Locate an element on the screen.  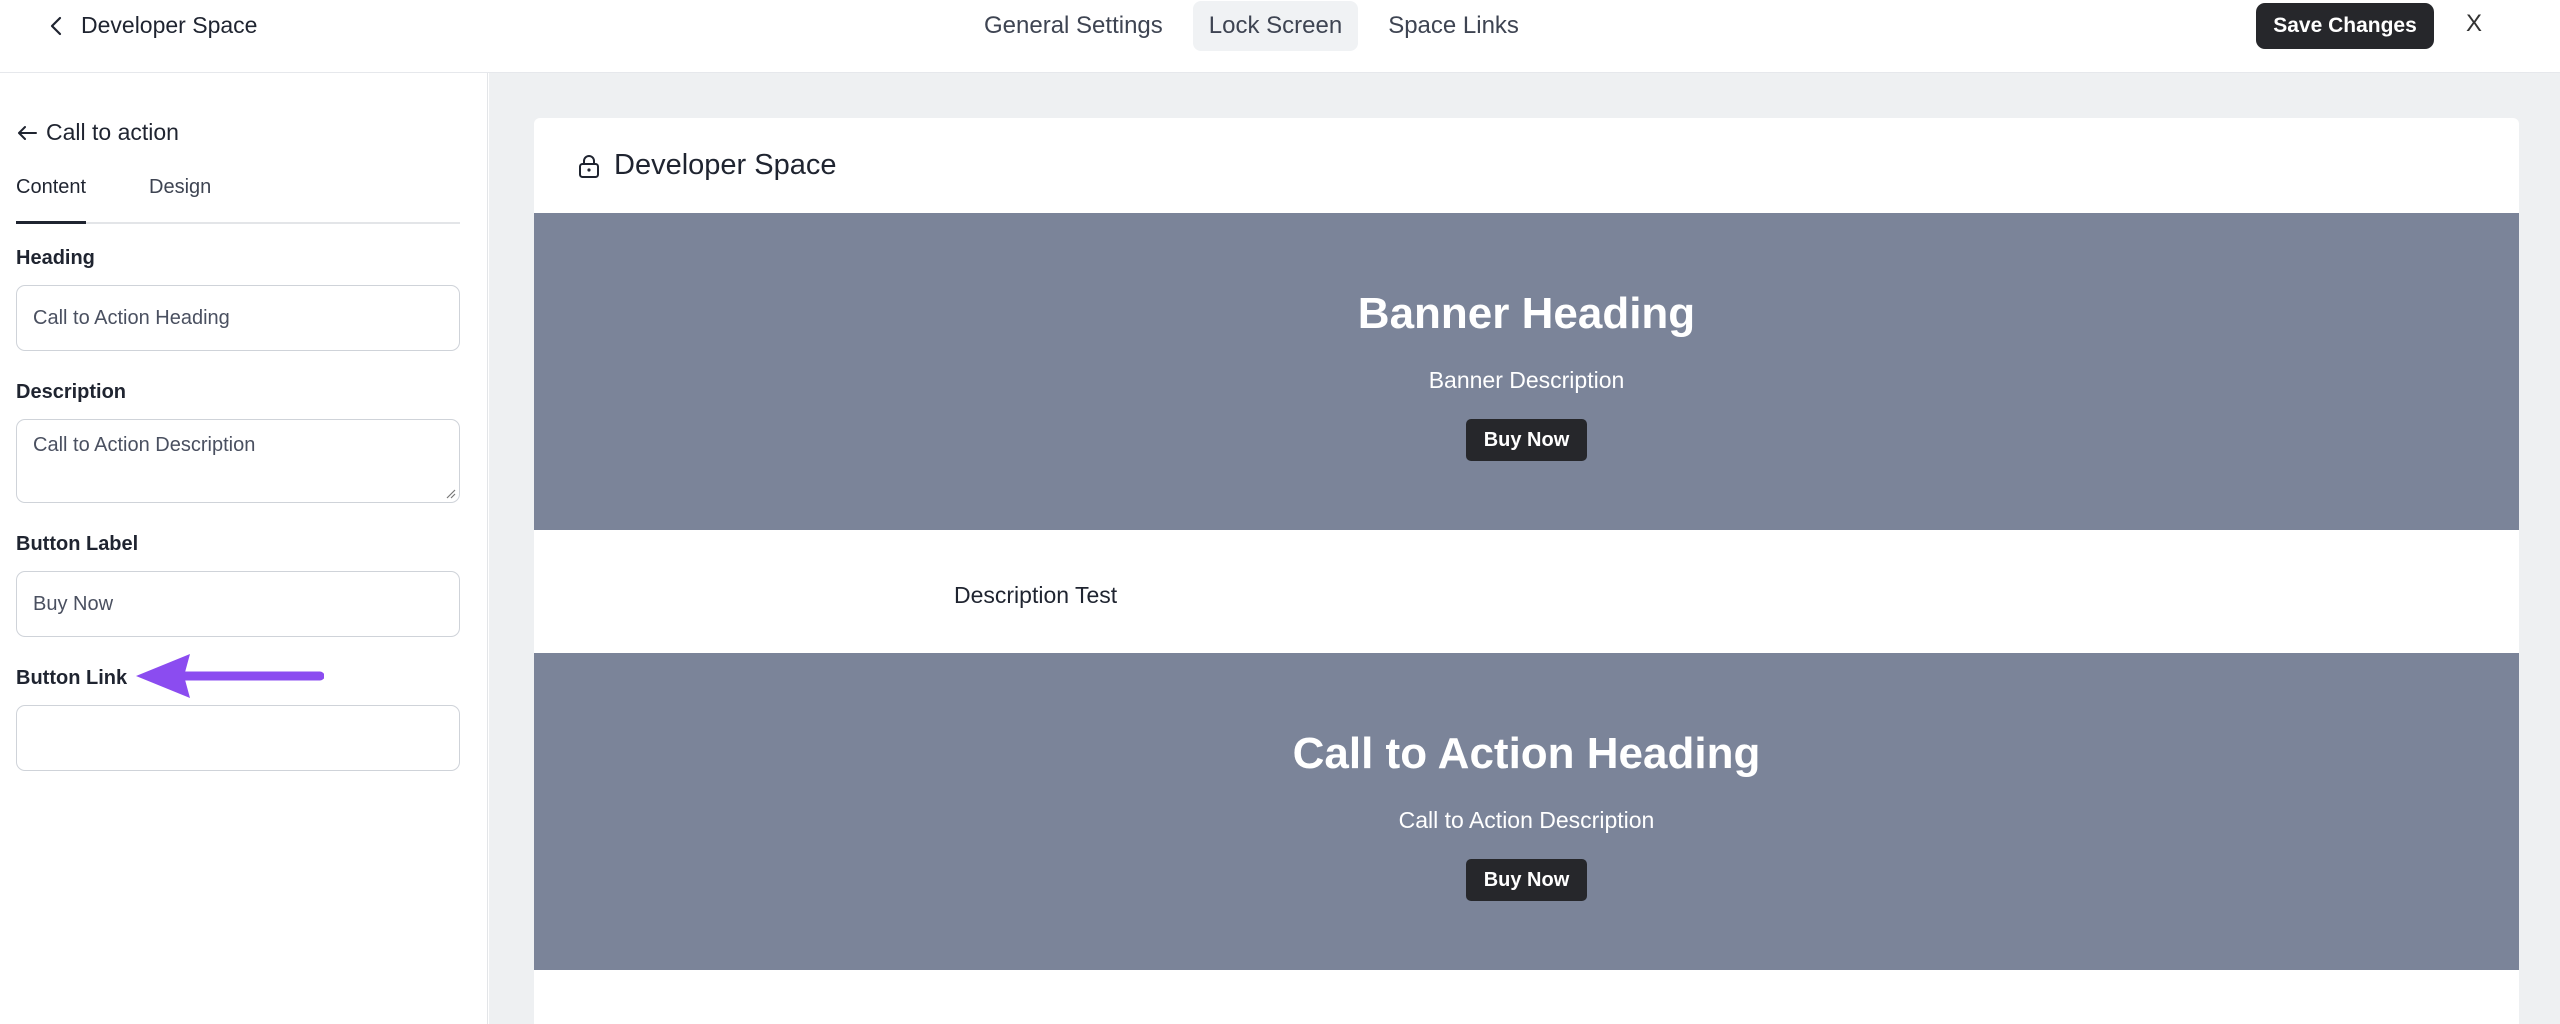
tab-design: Design is located at coordinates (180, 193).